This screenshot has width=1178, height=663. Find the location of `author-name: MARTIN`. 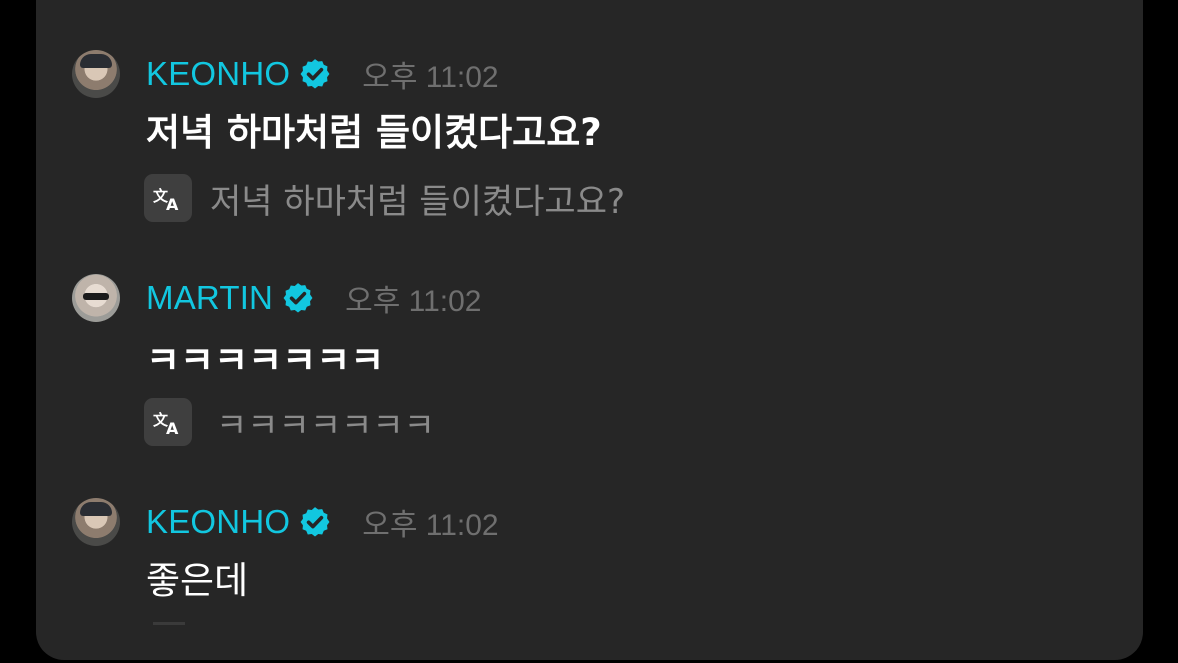

author-name: MARTIN is located at coordinates (209, 298).